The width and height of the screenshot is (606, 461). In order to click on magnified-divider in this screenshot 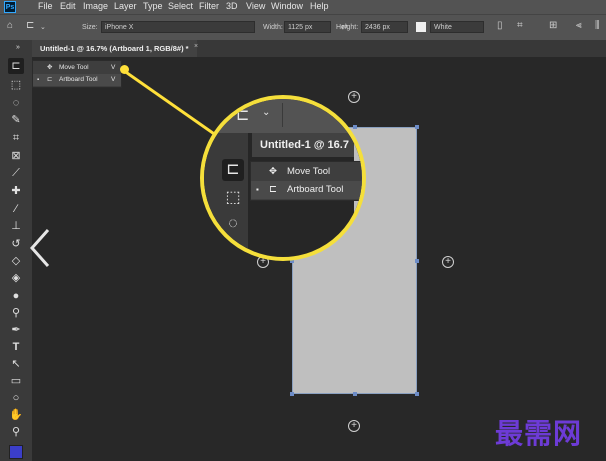, I will do `click(282, 115)`.